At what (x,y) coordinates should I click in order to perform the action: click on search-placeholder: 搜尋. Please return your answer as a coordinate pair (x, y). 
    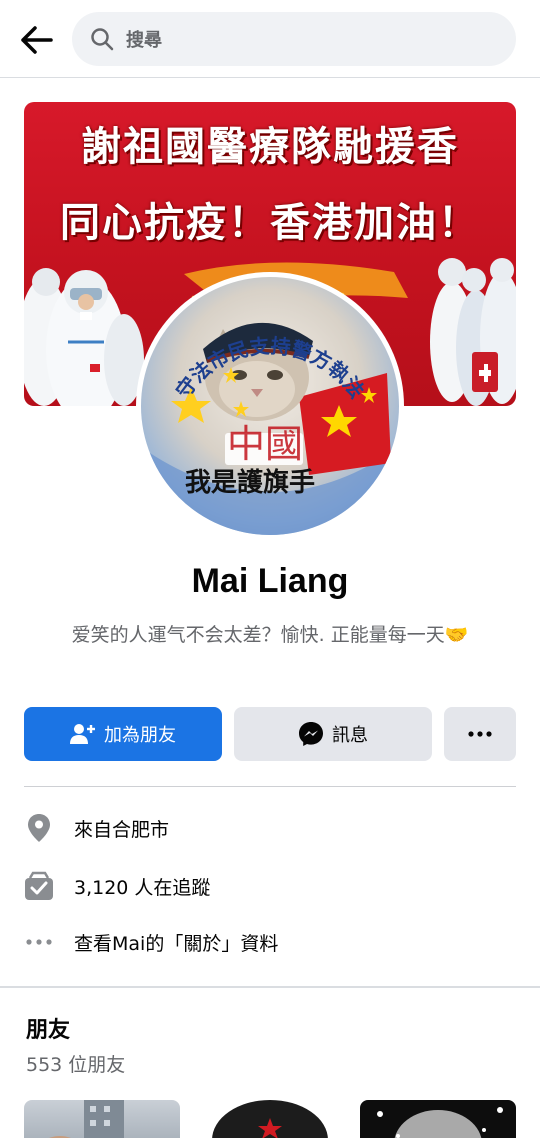
    Looking at the image, I should click on (144, 40).